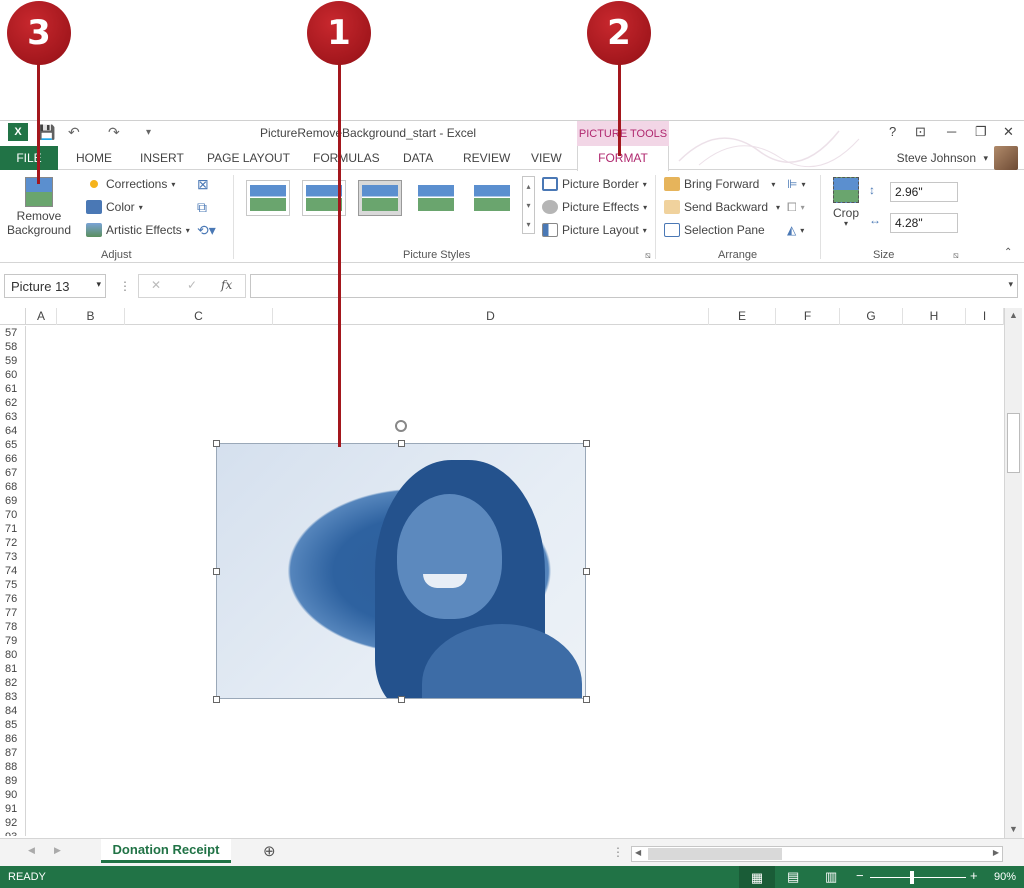 This screenshot has width=1024, height=888. Describe the element at coordinates (226, 285) in the screenshot. I see `insert-function-icon: fx` at that location.